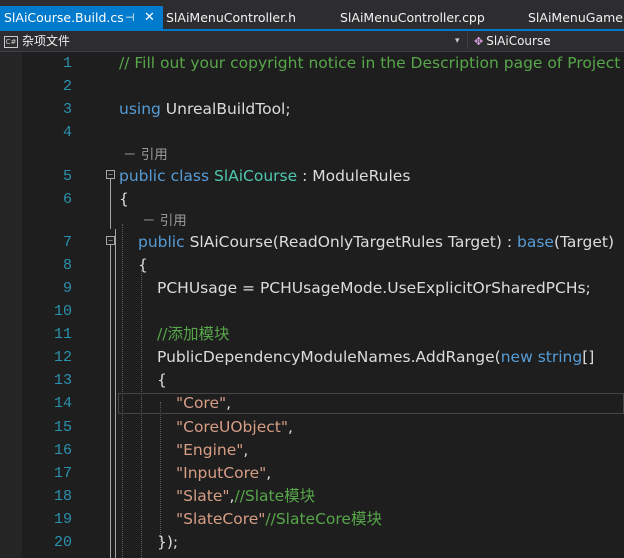  Describe the element at coordinates (62, 473) in the screenshot. I see `line-number: 17` at that location.